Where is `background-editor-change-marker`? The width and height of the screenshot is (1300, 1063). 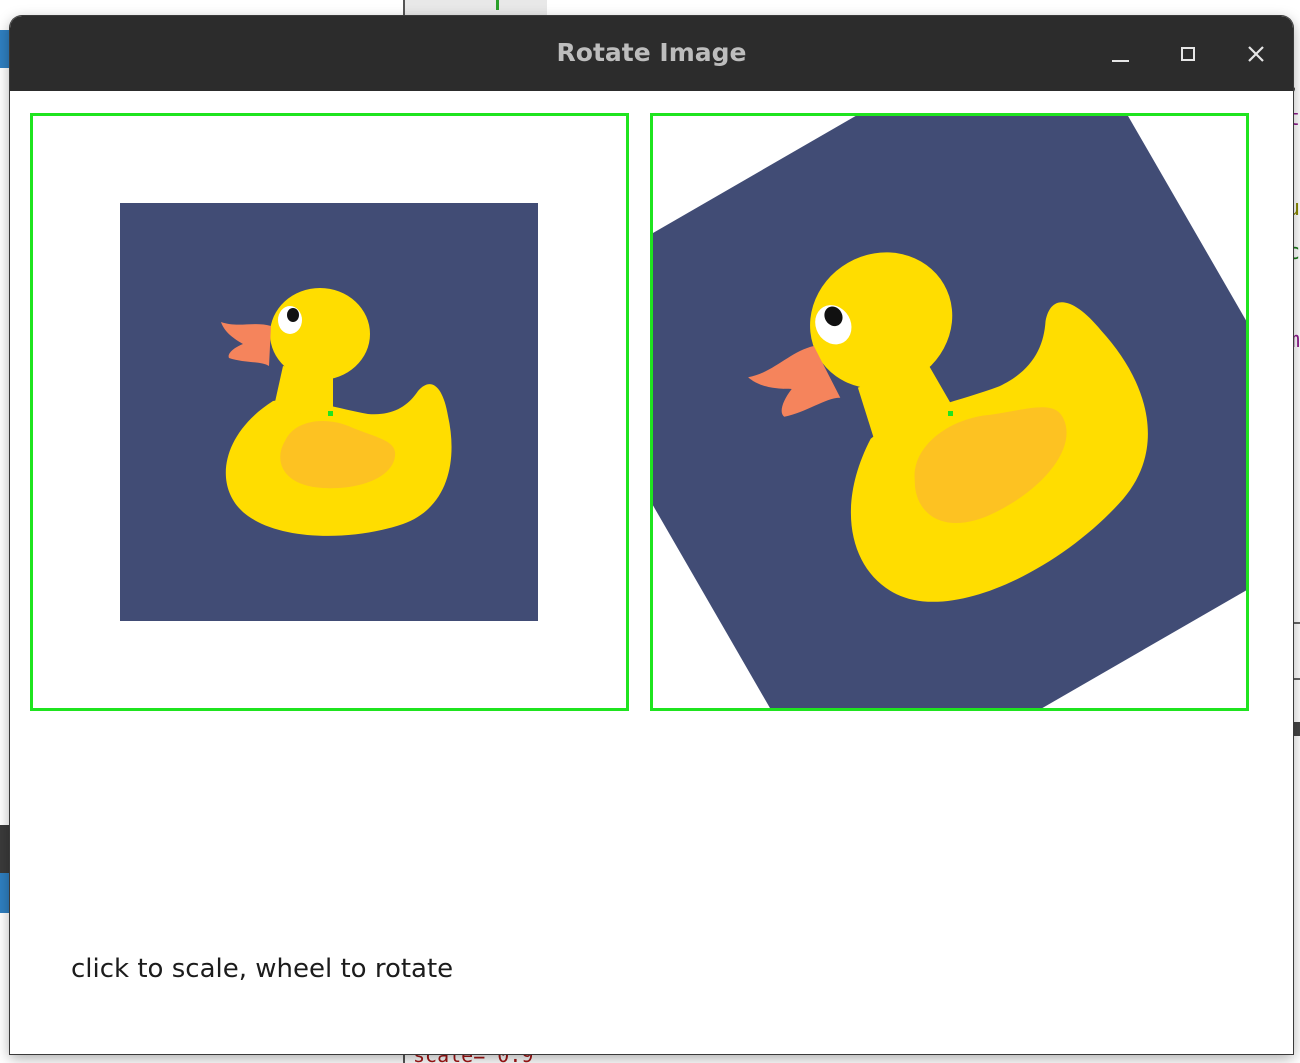 background-editor-change-marker is located at coordinates (497, 5).